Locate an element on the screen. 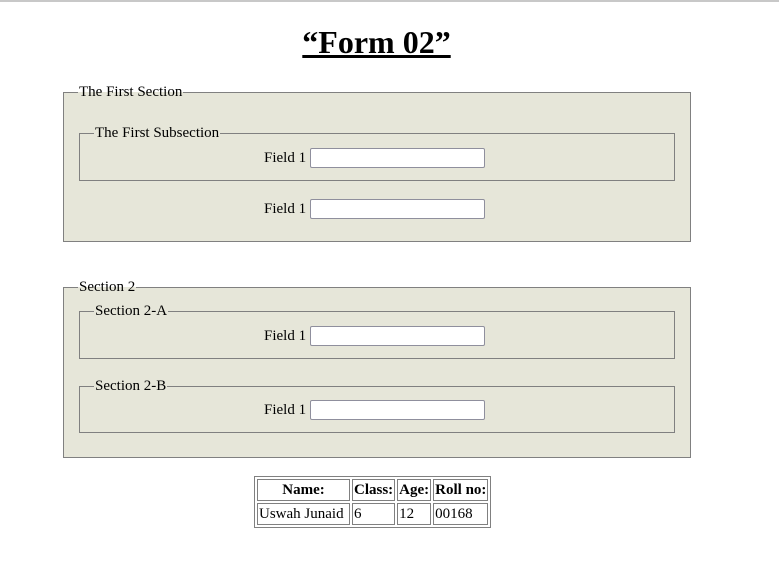  section-2a-field-input is located at coordinates (398, 336).